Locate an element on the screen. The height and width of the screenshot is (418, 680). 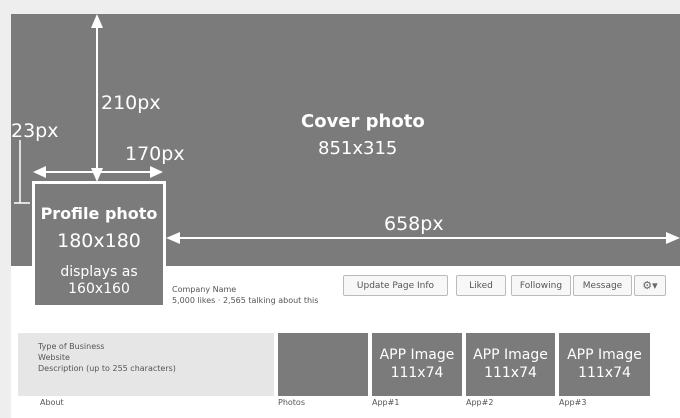
horizontal-658-arrowhead-left is located at coordinates (173, 238).